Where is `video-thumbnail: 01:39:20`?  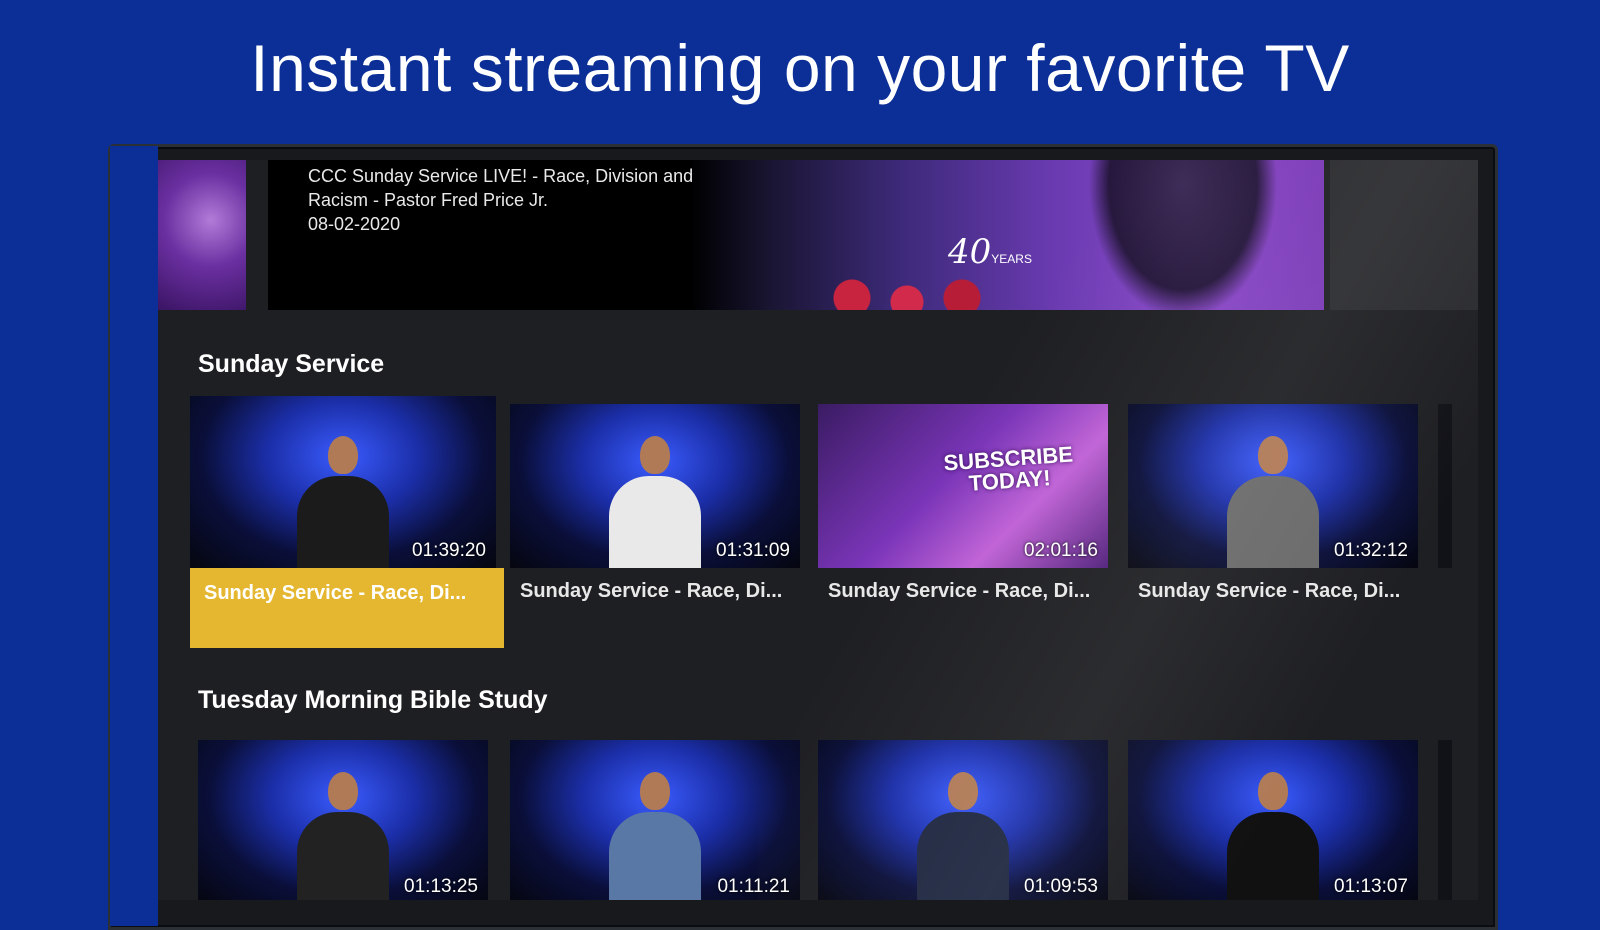 video-thumbnail: 01:39:20 is located at coordinates (343, 482).